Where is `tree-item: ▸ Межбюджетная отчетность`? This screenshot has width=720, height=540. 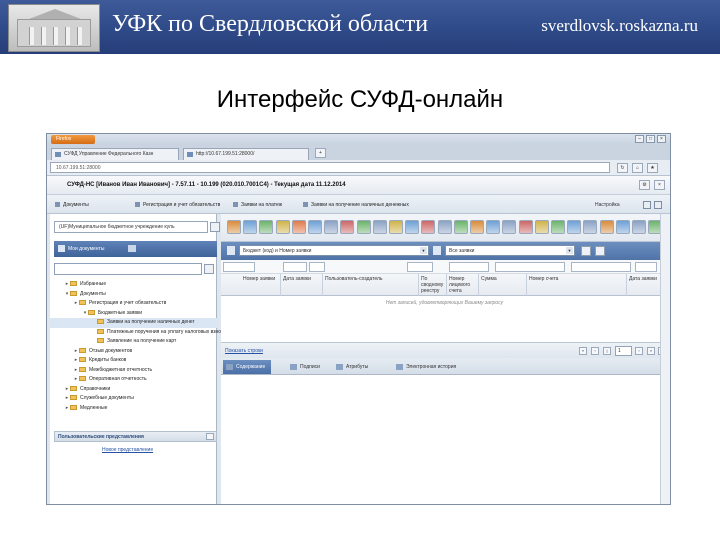 tree-item: ▸ Межбюджетная отчетность is located at coordinates (133, 371).